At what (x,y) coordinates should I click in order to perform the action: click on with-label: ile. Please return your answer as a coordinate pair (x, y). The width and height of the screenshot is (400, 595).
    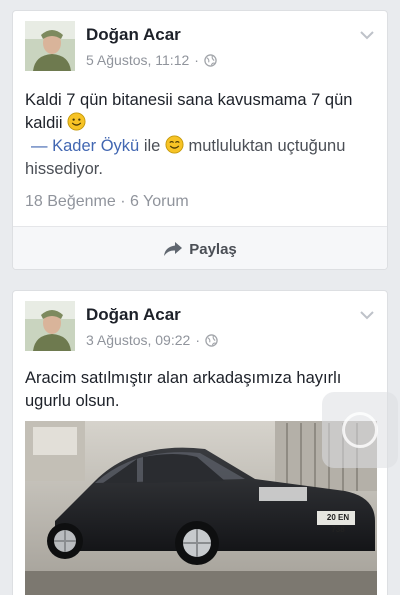
    Looking at the image, I should click on (152, 146).